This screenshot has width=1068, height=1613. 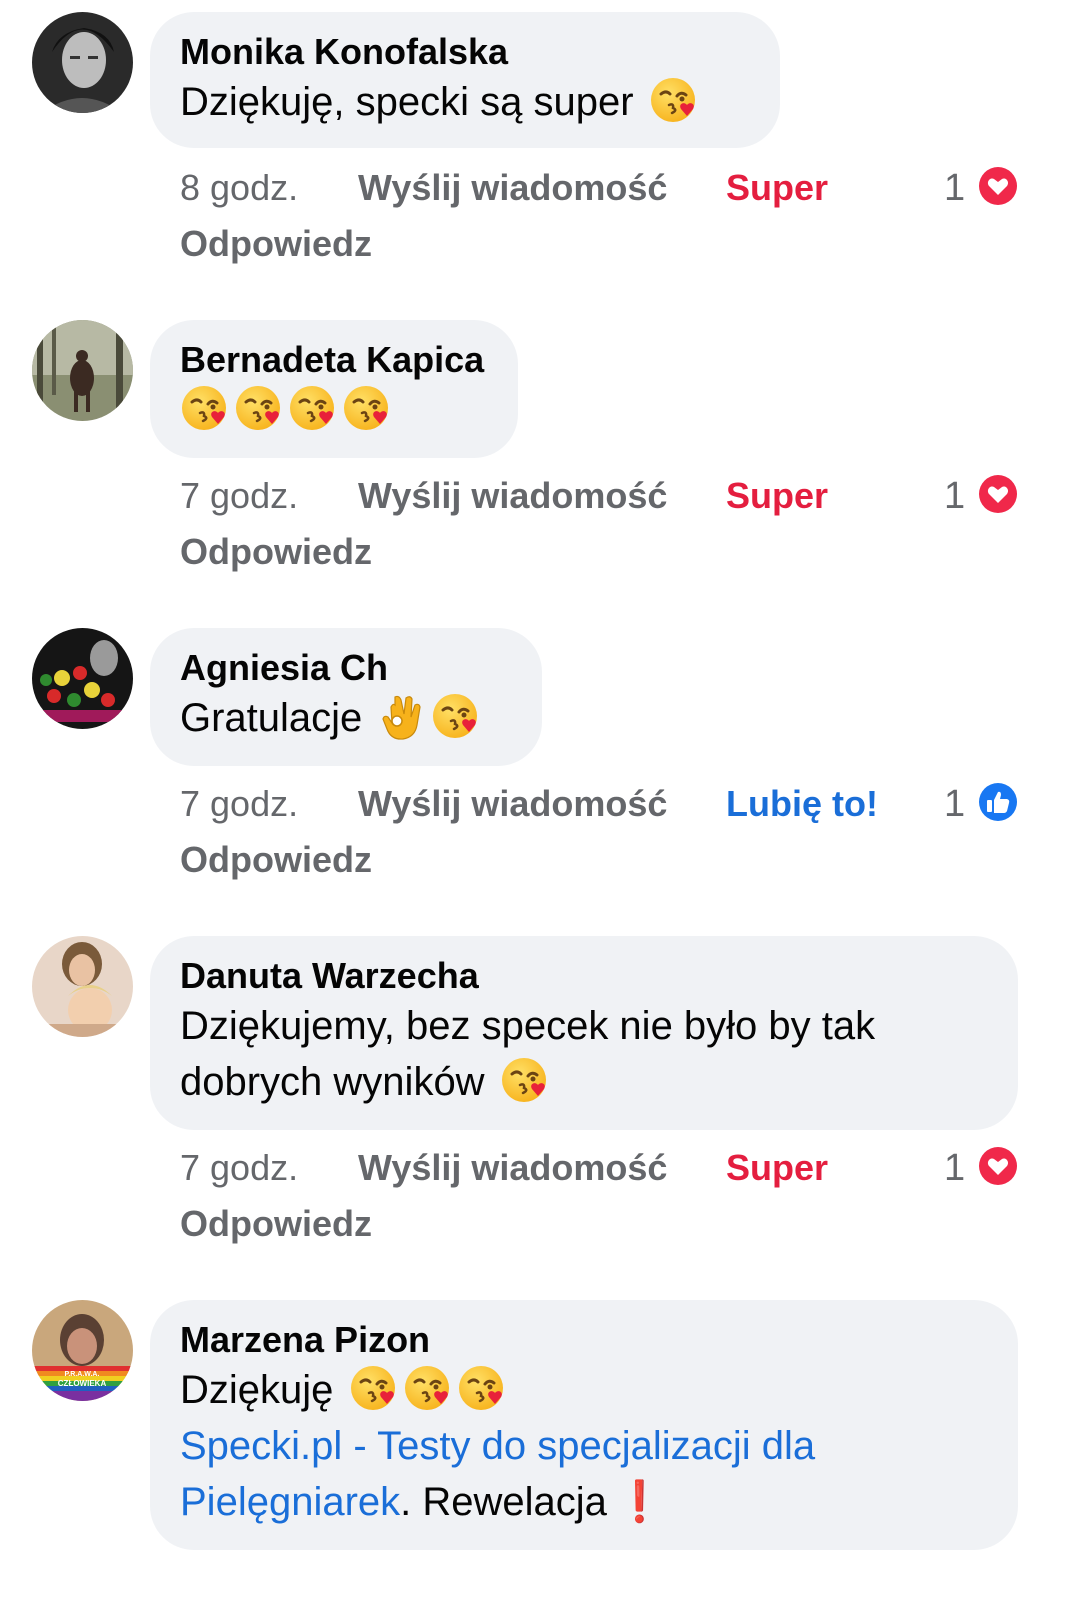 I want to click on comment-body-after-link: . Rewelacja, so click(x=503, y=1502).